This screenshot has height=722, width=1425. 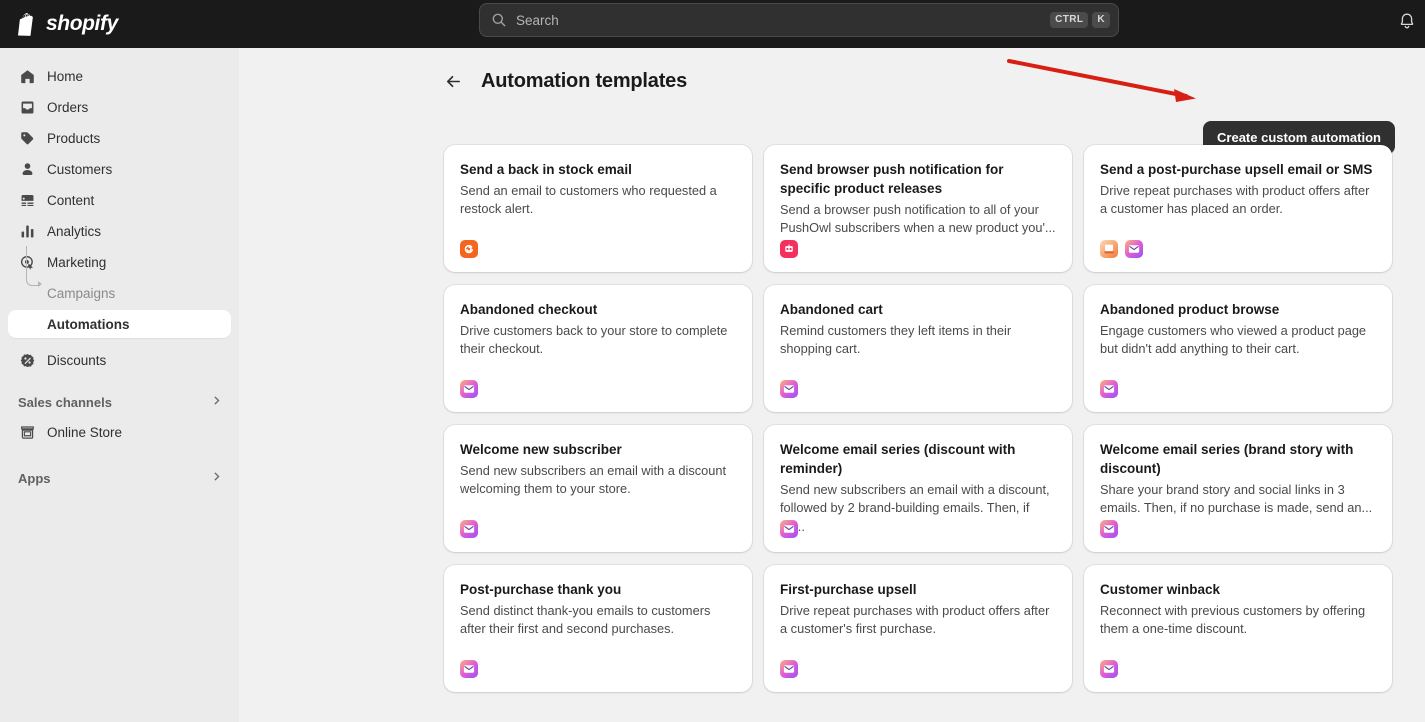 What do you see at coordinates (27, 231) in the screenshot?
I see `bar-chart-icon` at bounding box center [27, 231].